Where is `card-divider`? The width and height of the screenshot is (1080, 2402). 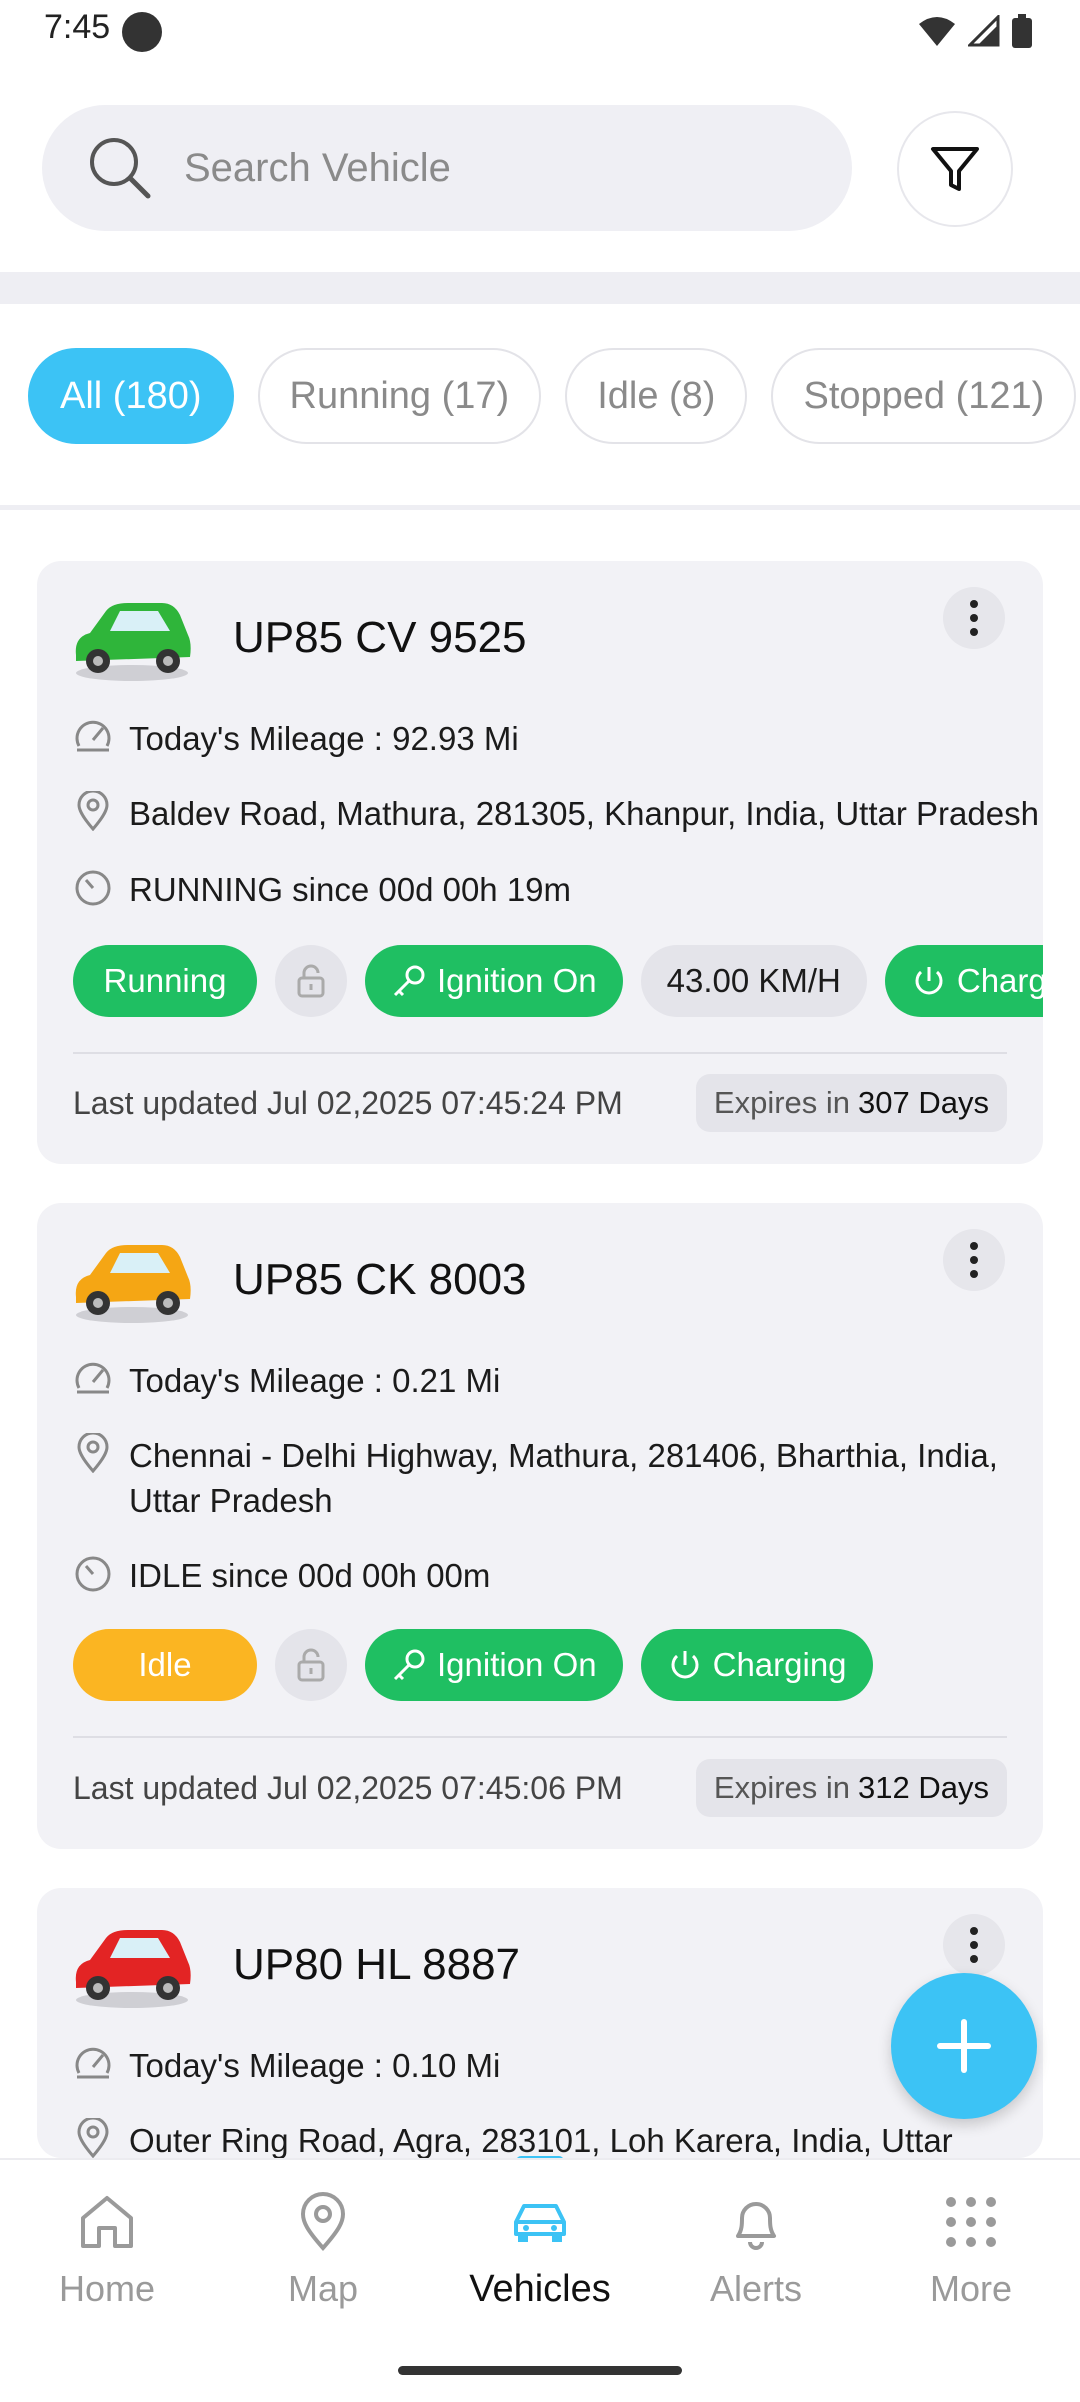
card-divider is located at coordinates (540, 1737).